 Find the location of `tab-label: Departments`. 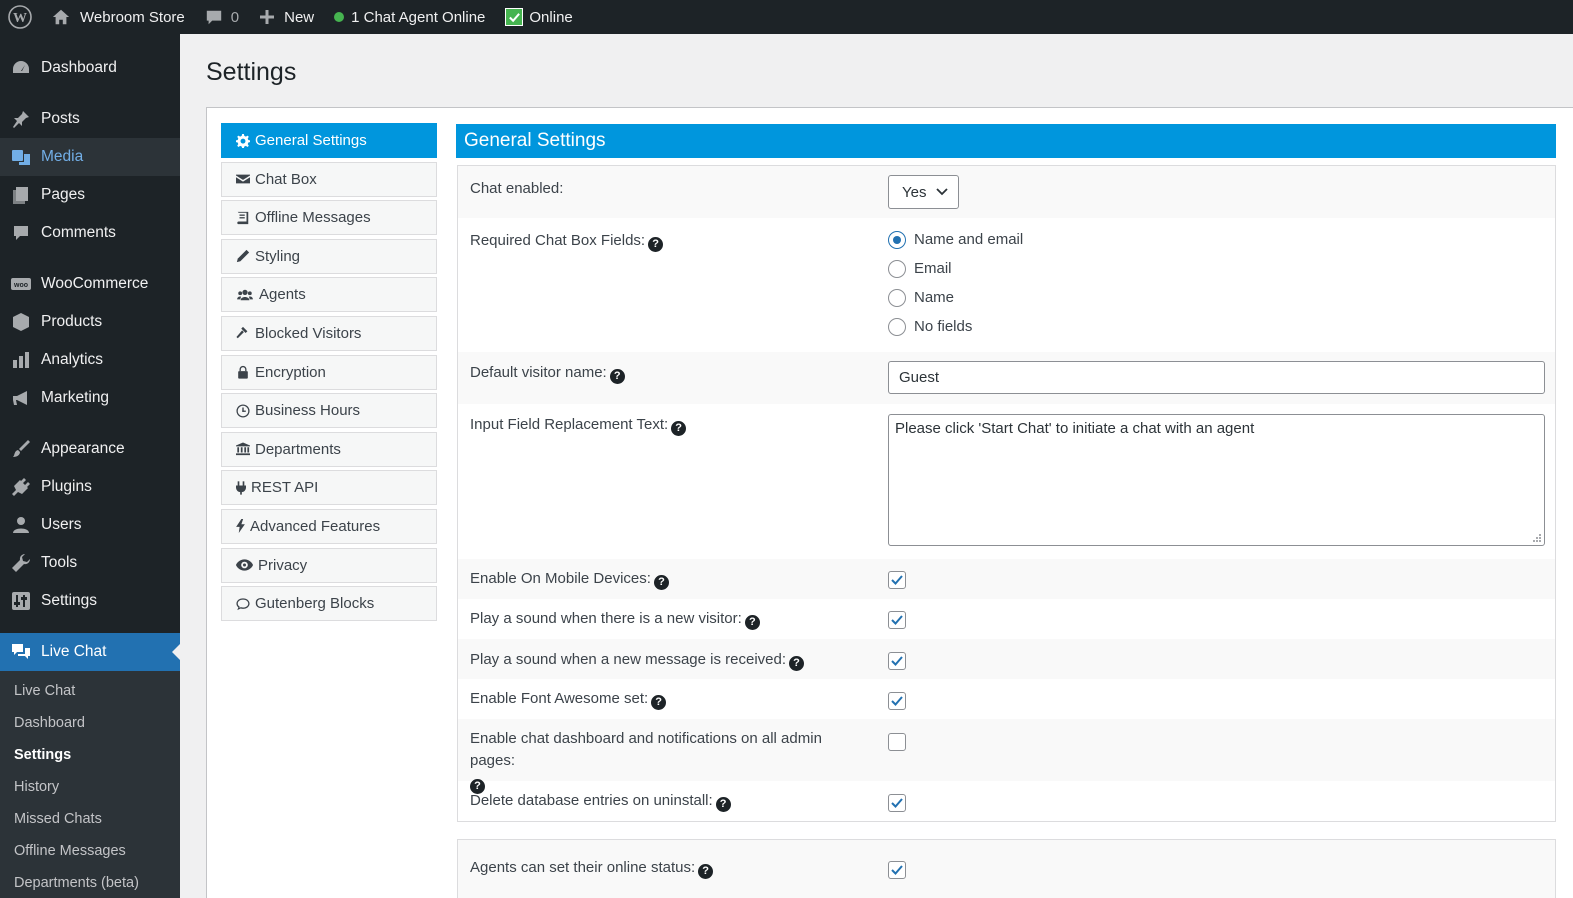

tab-label: Departments is located at coordinates (298, 449).